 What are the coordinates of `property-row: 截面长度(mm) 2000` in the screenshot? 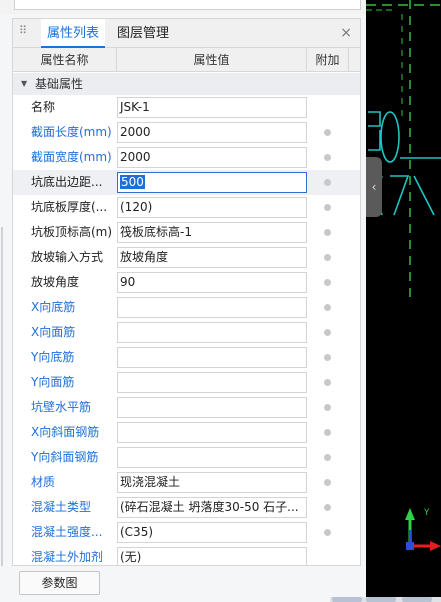 It's located at (186, 132).